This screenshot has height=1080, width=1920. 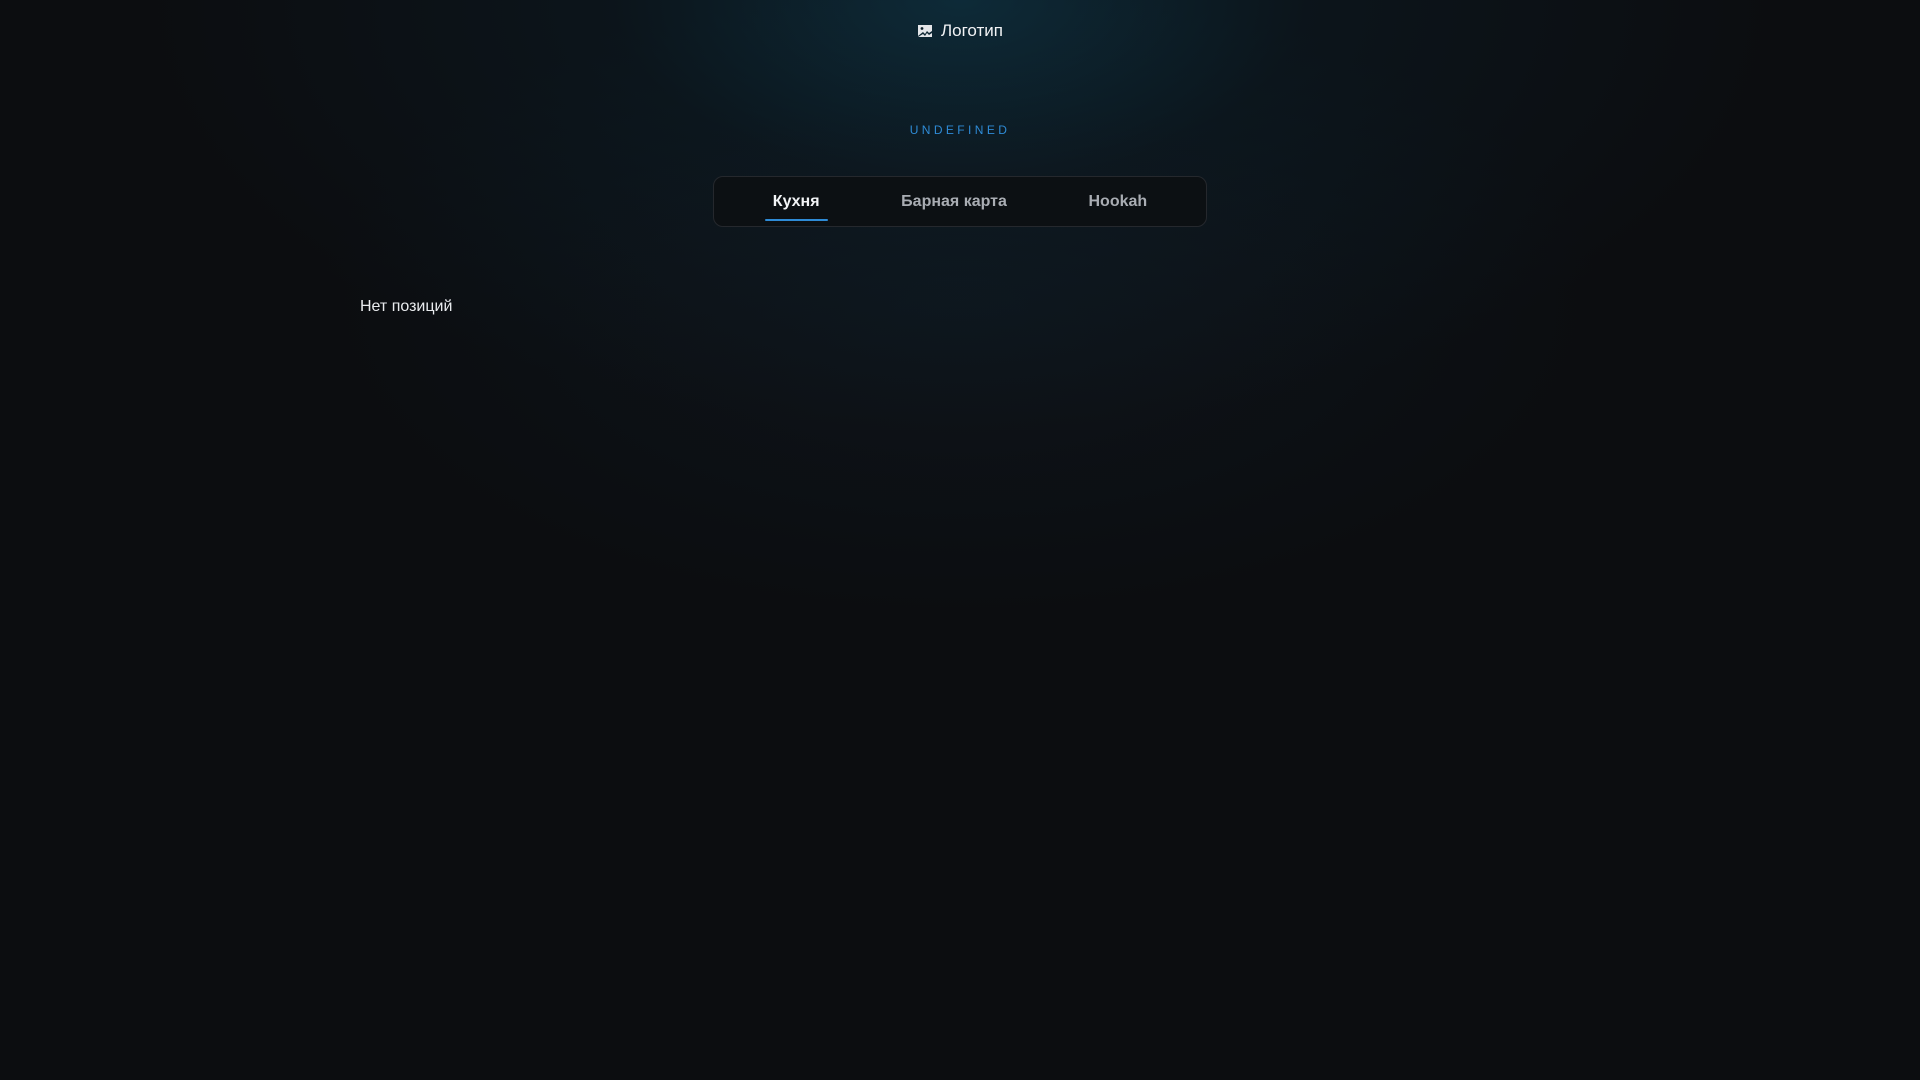 I want to click on tab-kitchen: Кухня, so click(x=796, y=201).